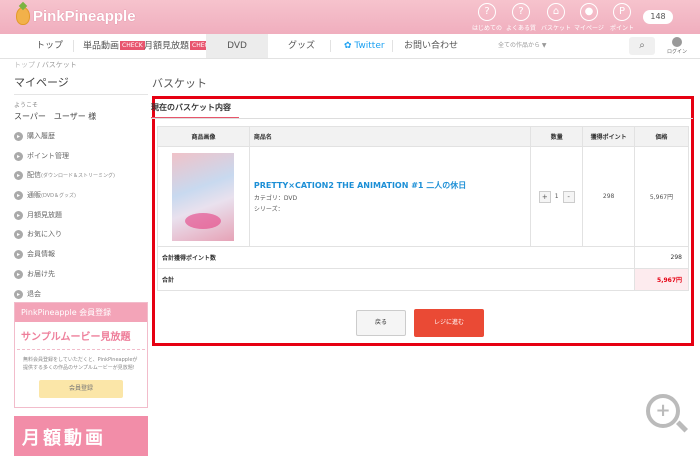  Describe the element at coordinates (23, 16) in the screenshot. I see `pineapple-icon` at that location.